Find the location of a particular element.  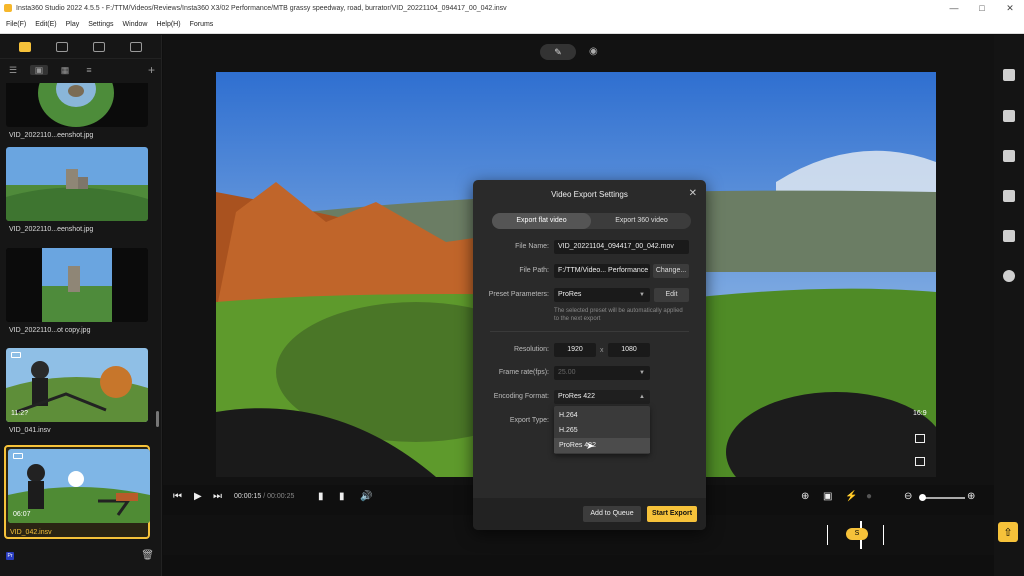

dialog-footer: Add to Queue Start Export is located at coordinates (589, 514).